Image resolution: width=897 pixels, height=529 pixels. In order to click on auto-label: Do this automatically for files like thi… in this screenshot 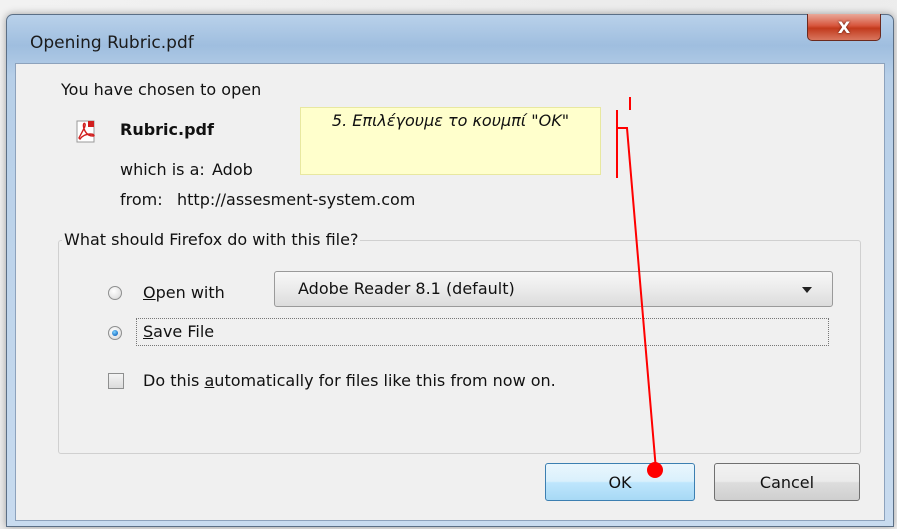, I will do `click(349, 380)`.